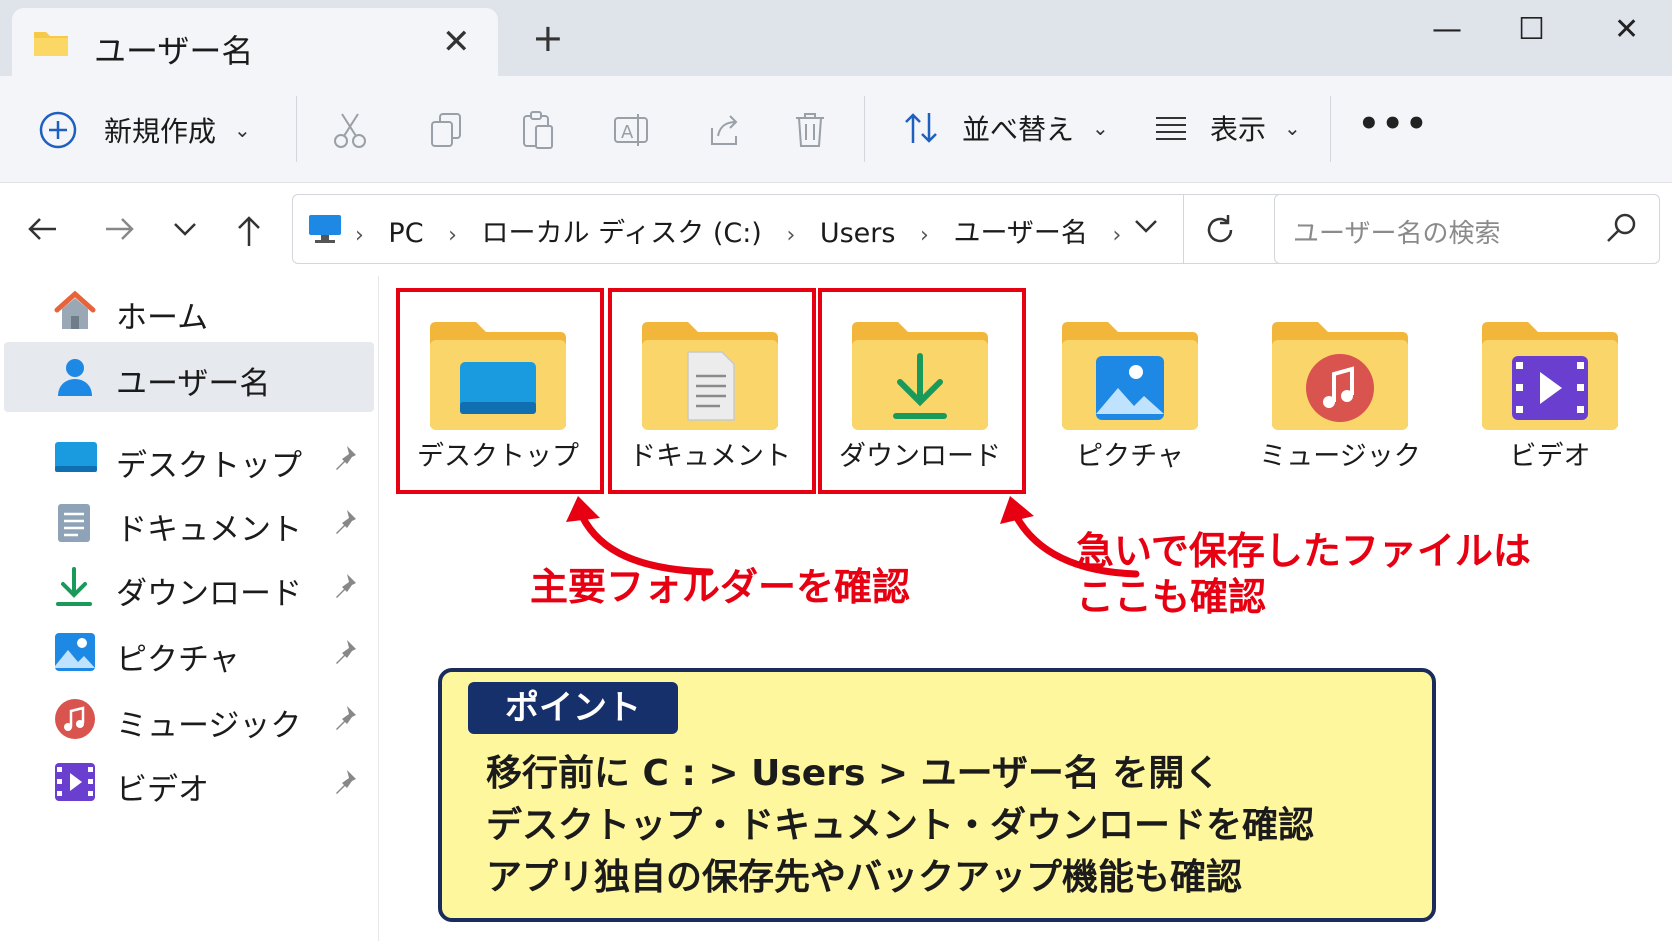 The image size is (1672, 941). I want to click on videos-folder-icon, so click(1550, 376).